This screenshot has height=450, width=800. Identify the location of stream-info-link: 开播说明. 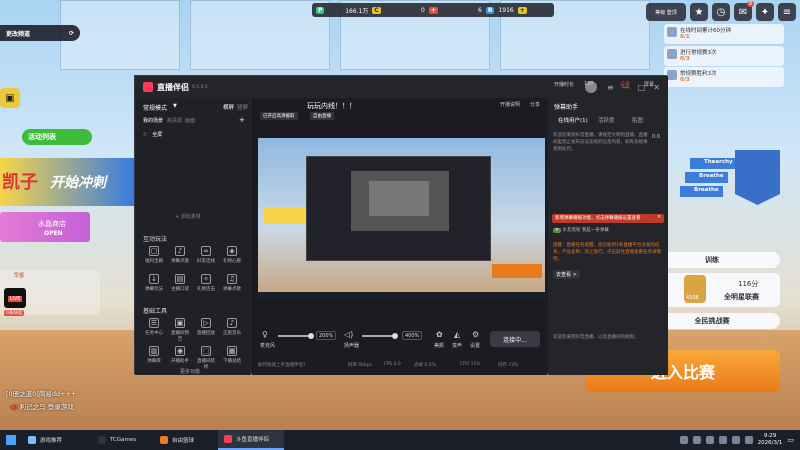
(510, 104).